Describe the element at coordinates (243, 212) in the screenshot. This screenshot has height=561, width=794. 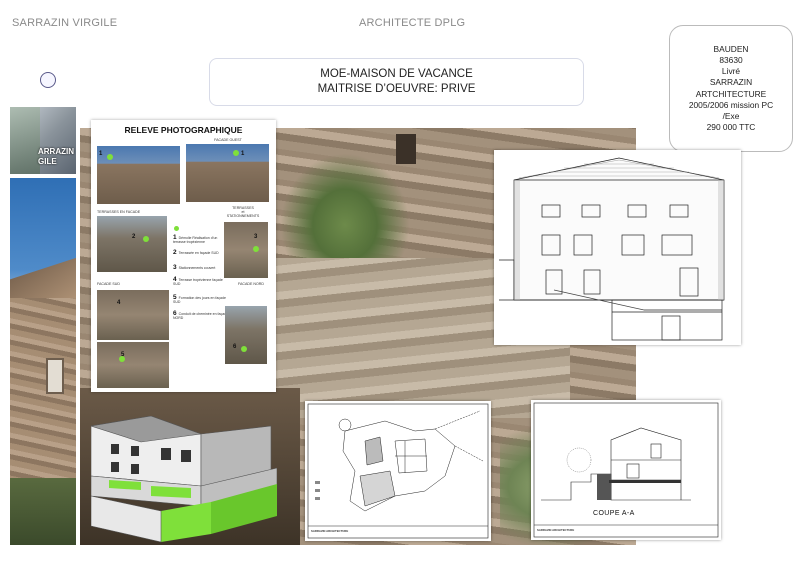
I see `caption-terrasses-stationnements: TERRASSES et STATIONNEMENTS` at that location.